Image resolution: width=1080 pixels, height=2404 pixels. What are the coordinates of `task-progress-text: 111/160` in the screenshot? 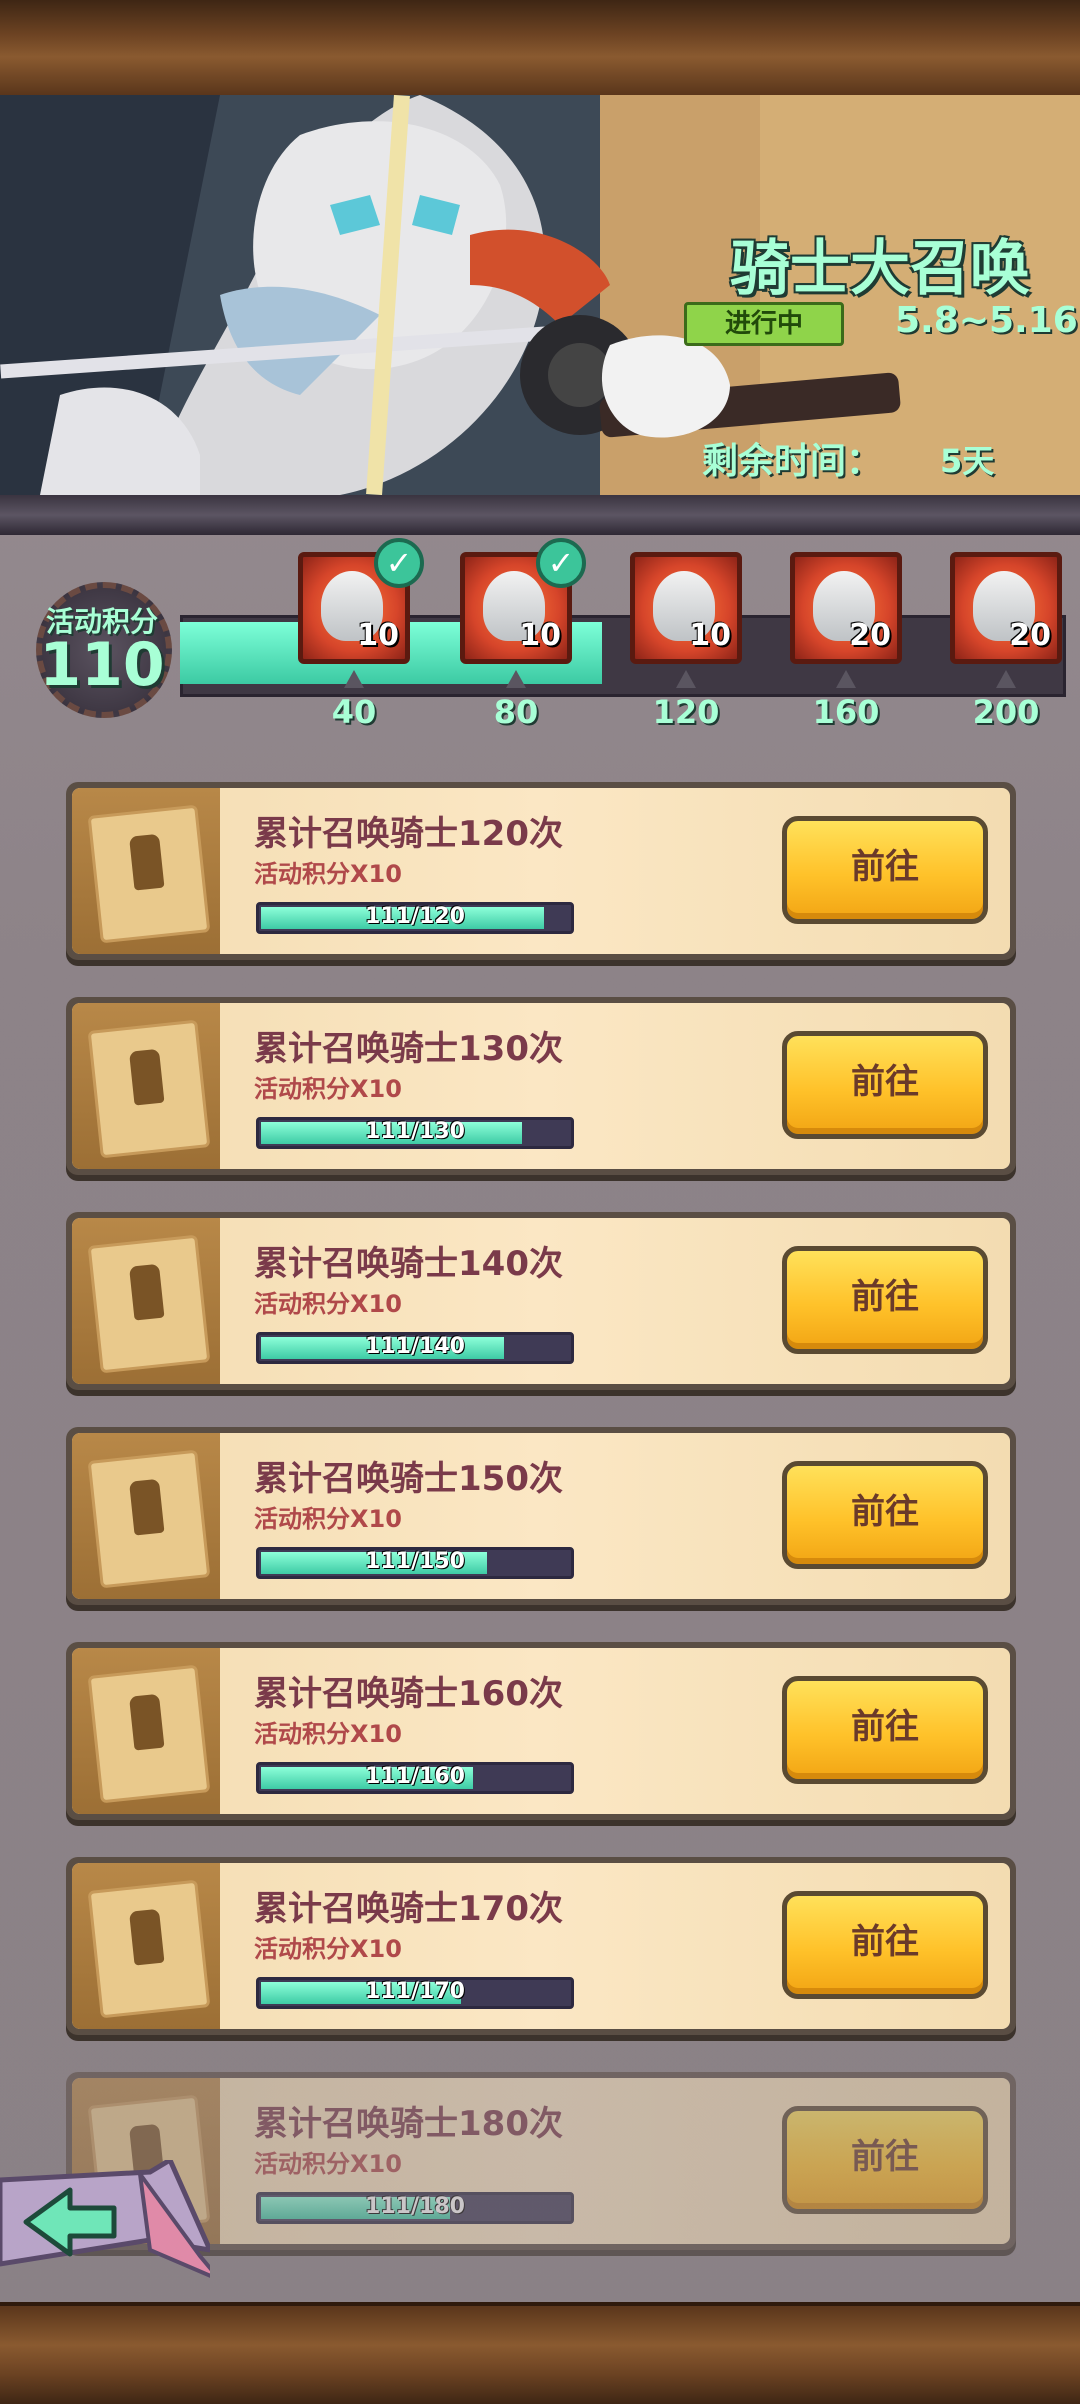 It's located at (415, 1776).